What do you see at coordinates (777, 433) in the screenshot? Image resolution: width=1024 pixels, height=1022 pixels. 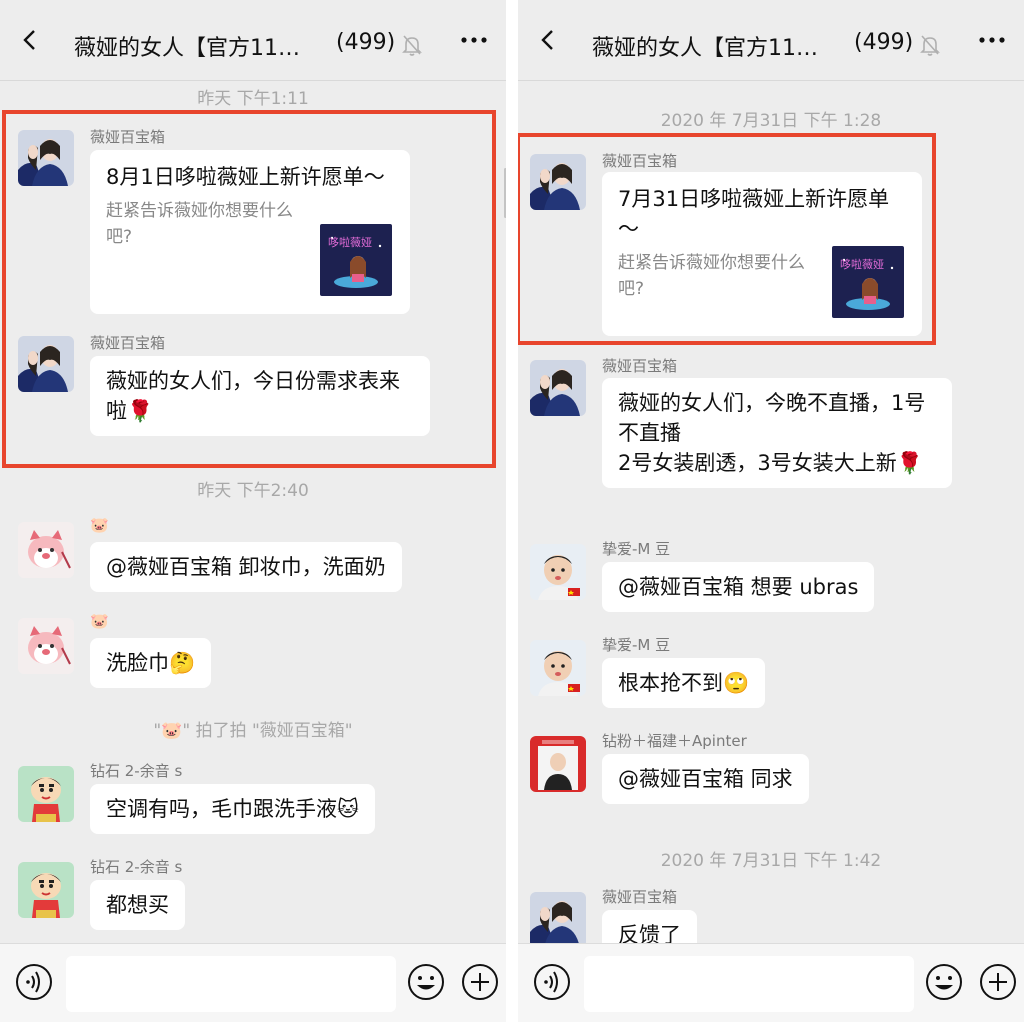 I see `message-bubble: 薇娅的女人们，今晚不直播，1号不直播 2号女装剧透，3号女装大上新🌹` at bounding box center [777, 433].